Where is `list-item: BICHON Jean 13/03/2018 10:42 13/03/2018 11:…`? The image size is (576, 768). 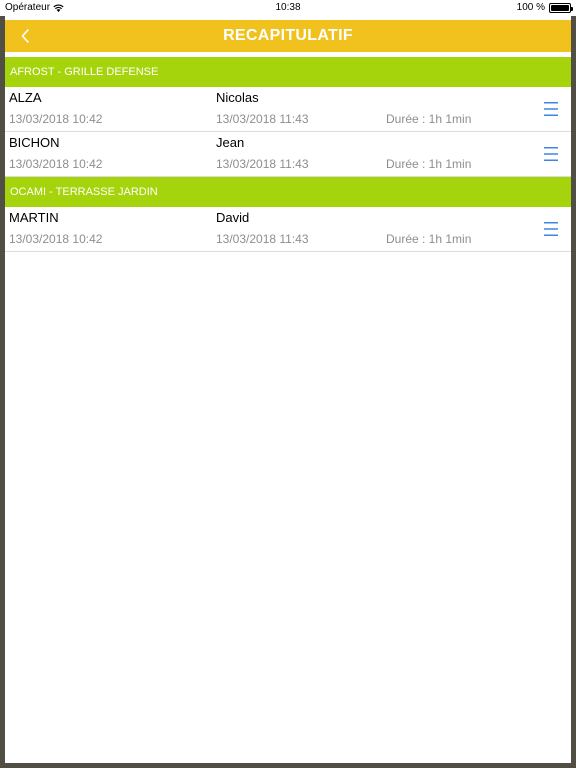 list-item: BICHON Jean 13/03/2018 10:42 13/03/2018 11:… is located at coordinates (288, 154).